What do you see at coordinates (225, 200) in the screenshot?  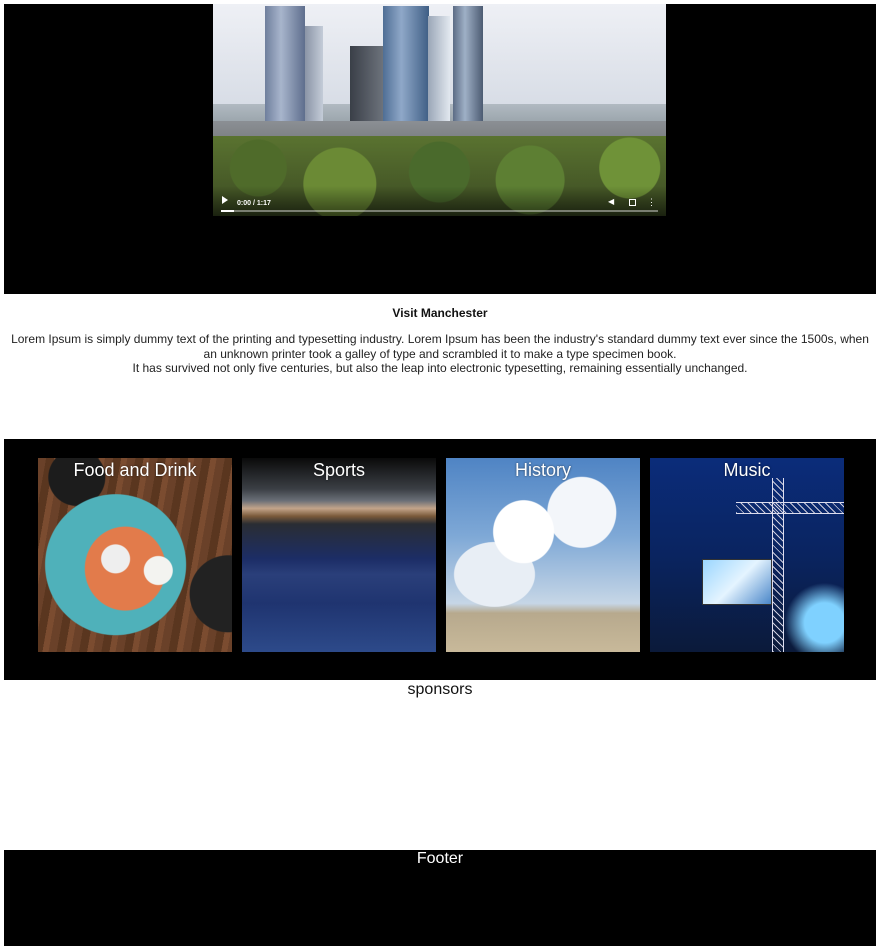 I see `play-icon` at bounding box center [225, 200].